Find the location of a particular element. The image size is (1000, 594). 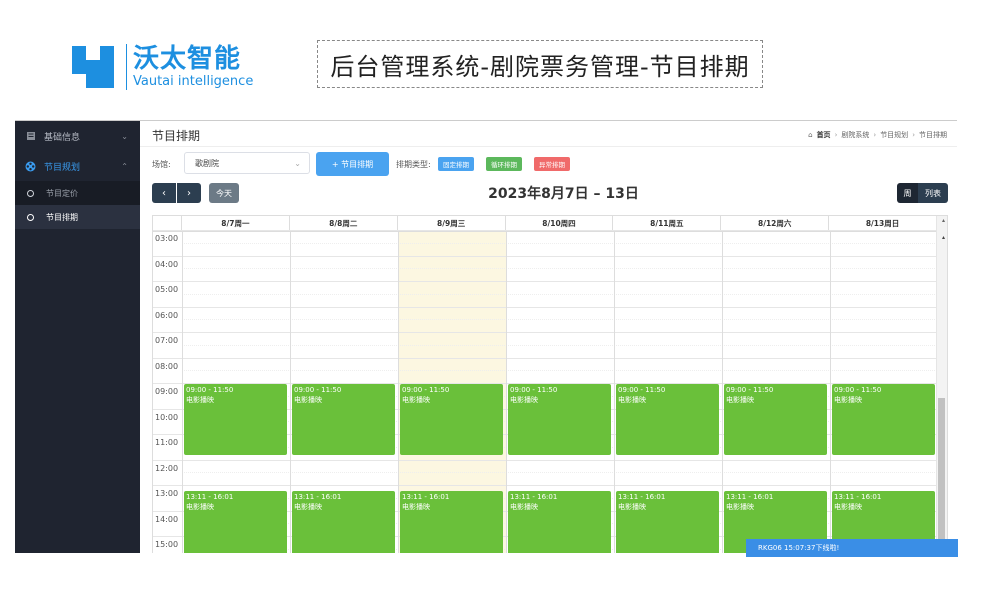

breadcrumb-item: 节目规划 is located at coordinates (894, 135).